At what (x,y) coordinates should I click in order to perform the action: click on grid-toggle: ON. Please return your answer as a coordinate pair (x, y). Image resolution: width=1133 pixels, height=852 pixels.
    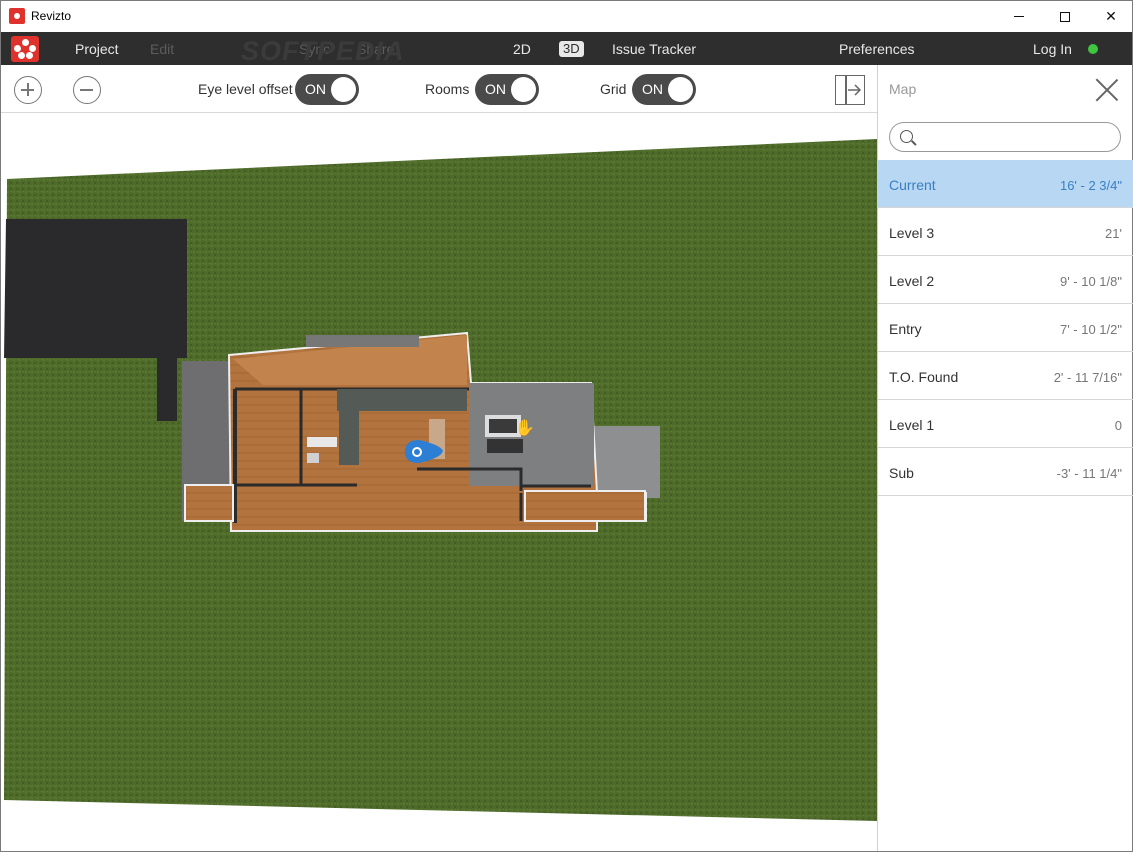
    Looking at the image, I should click on (664, 89).